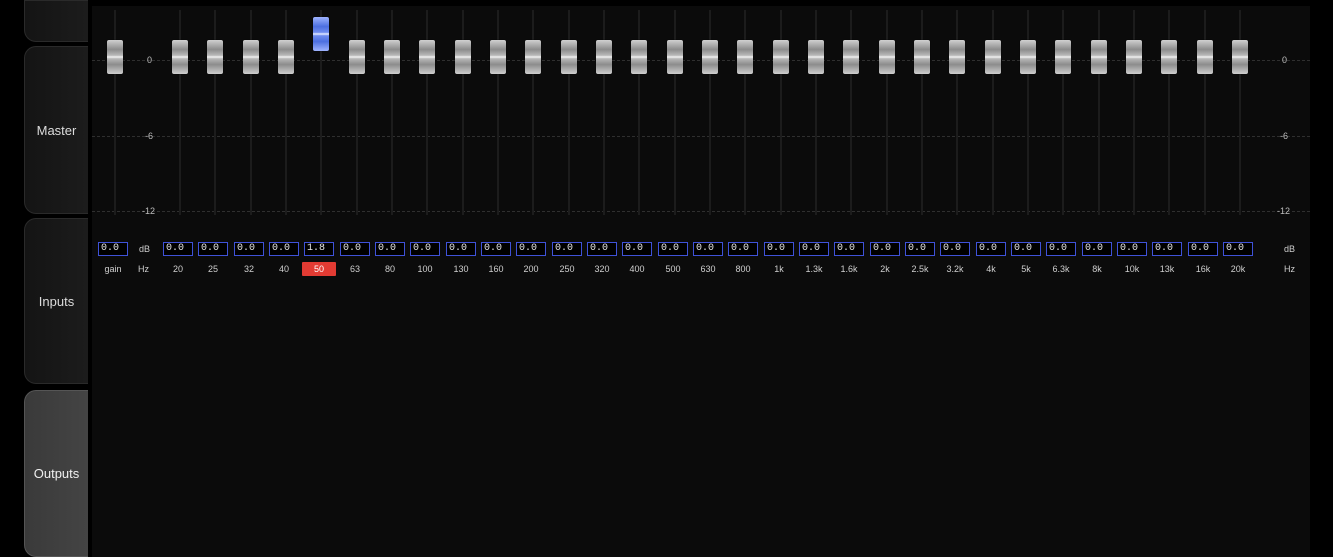 This screenshot has width=1333, height=557. I want to click on band-frequency-label: 40, so click(284, 269).